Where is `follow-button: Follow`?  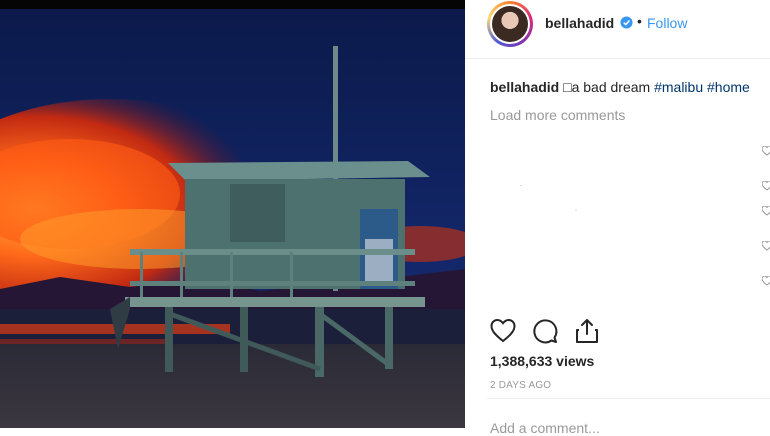 follow-button: Follow is located at coordinates (667, 23).